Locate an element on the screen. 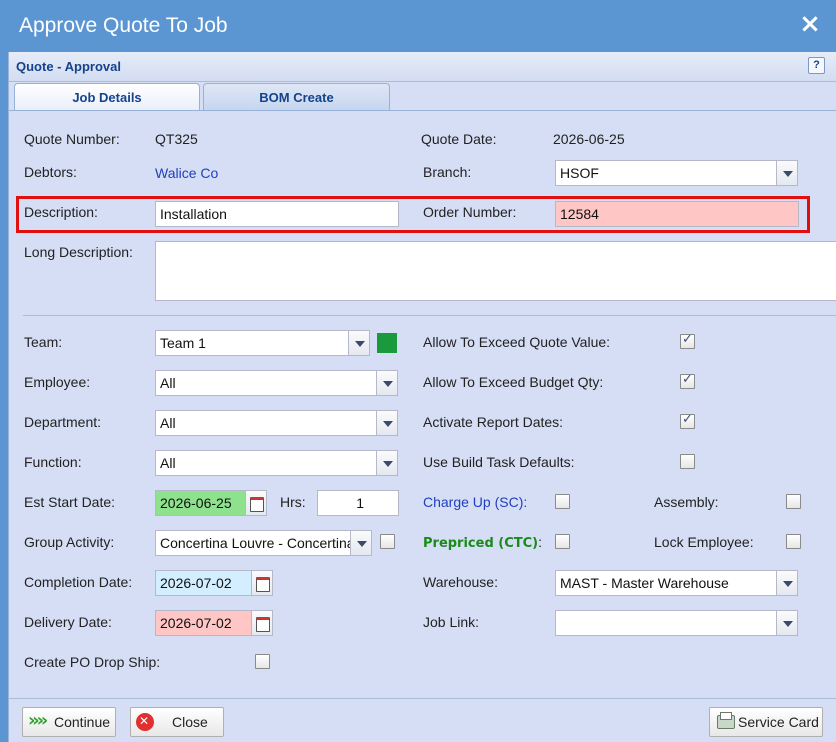 The width and height of the screenshot is (836, 742). warehouse-label: Warehouse: is located at coordinates (460, 582).